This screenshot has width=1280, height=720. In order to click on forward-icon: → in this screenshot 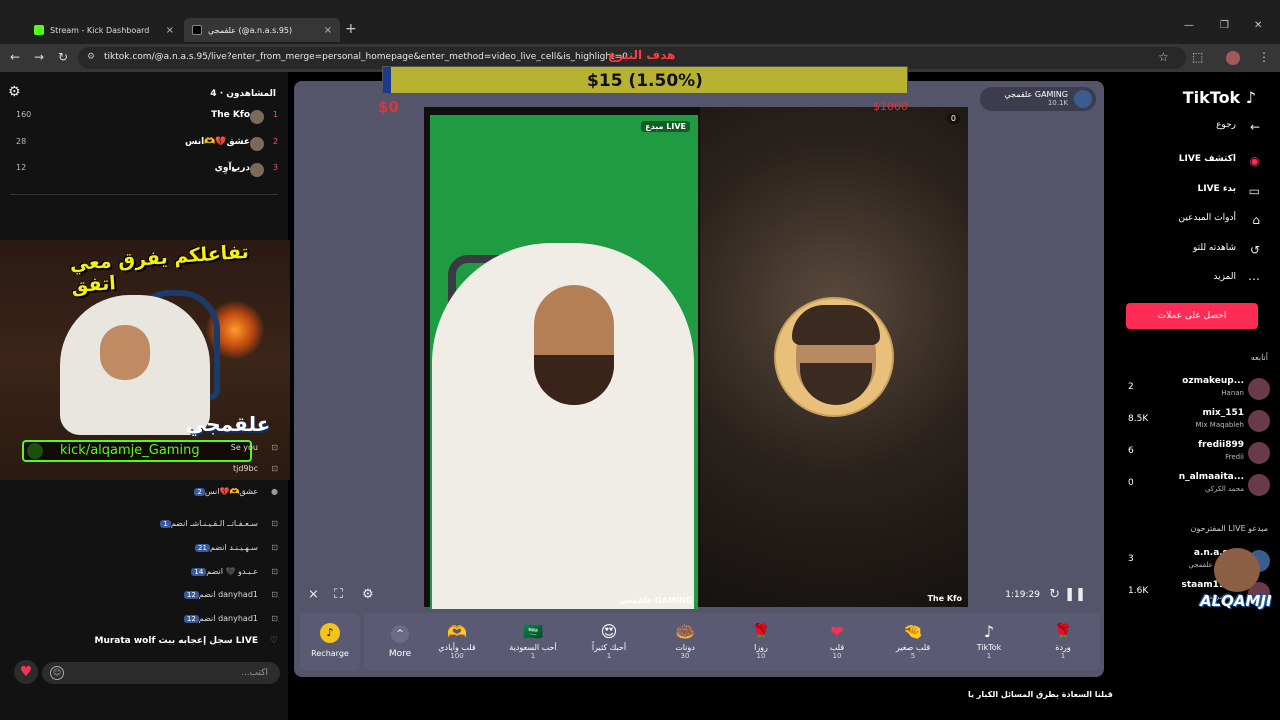, I will do `click(39, 57)`.